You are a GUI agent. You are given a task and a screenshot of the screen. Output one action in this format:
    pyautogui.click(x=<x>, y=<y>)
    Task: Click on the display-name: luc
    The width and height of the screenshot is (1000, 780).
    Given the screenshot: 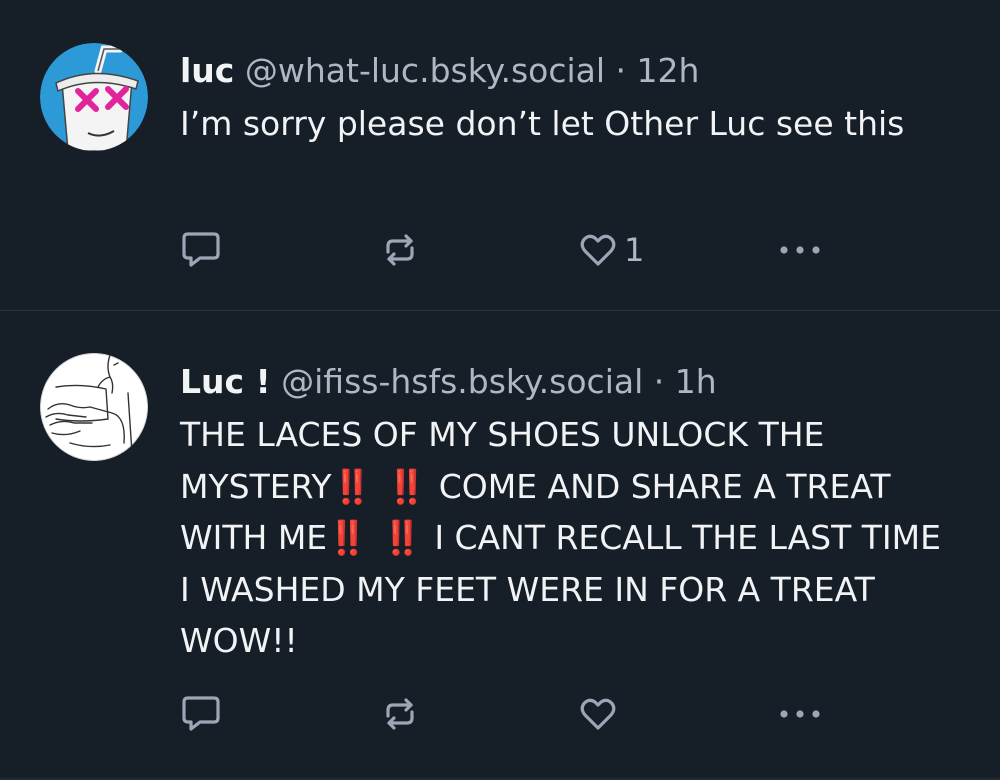 What is the action you would take?
    pyautogui.click(x=207, y=70)
    